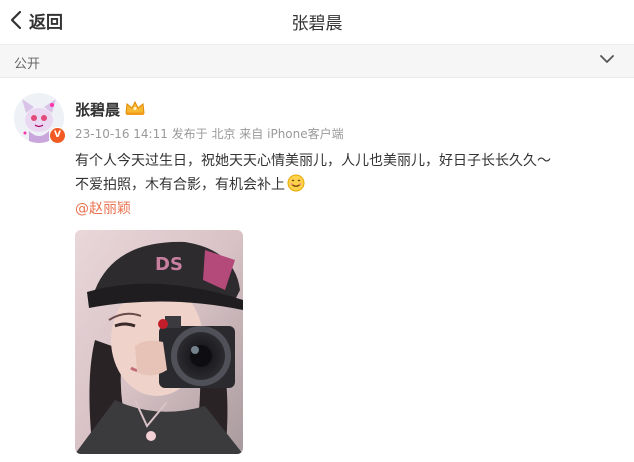  I want to click on verified-badge: V, so click(57, 135).